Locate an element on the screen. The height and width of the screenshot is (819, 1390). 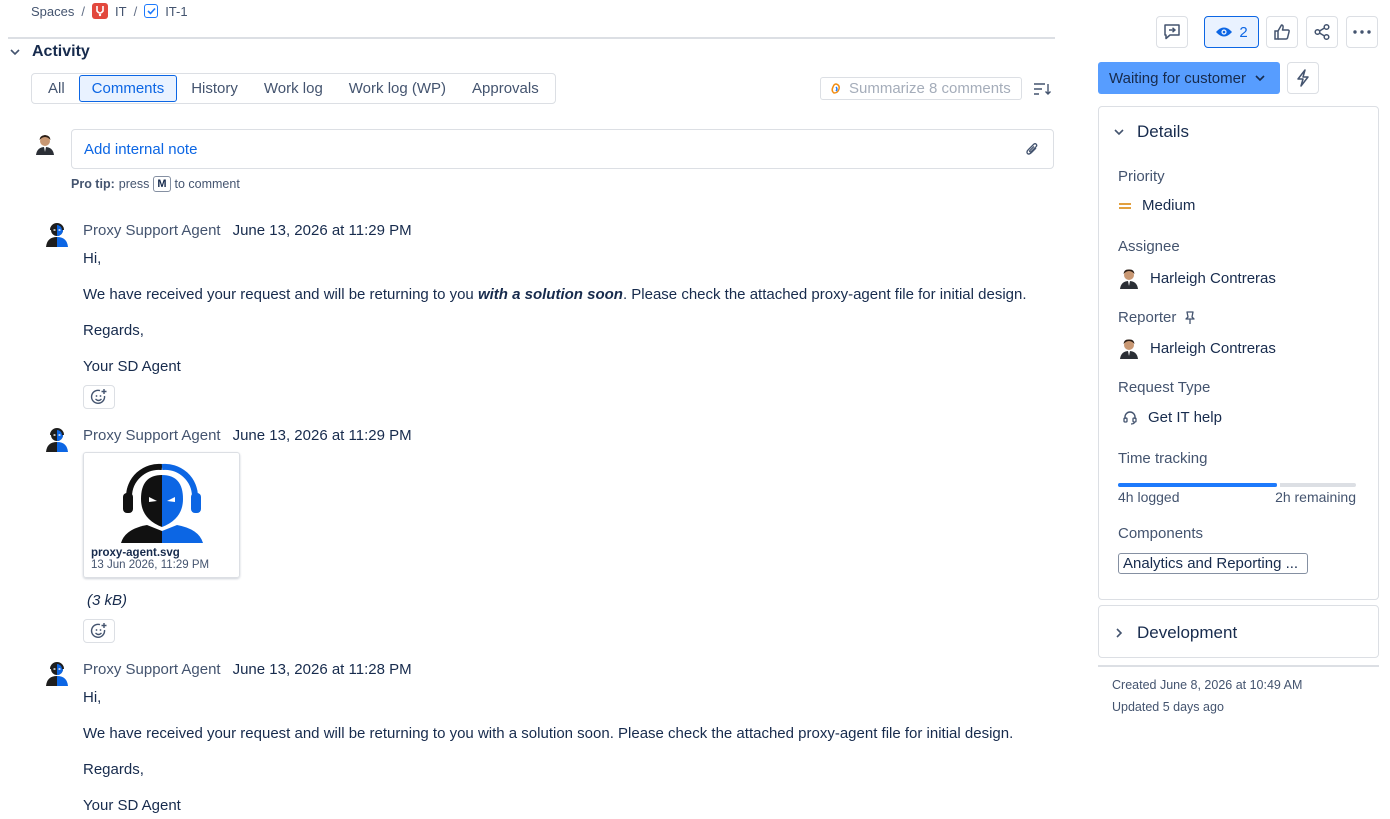
attachment-card: proxy-agent.svg 13 Jun 2026, 11:29 PM is located at coordinates (161, 515).